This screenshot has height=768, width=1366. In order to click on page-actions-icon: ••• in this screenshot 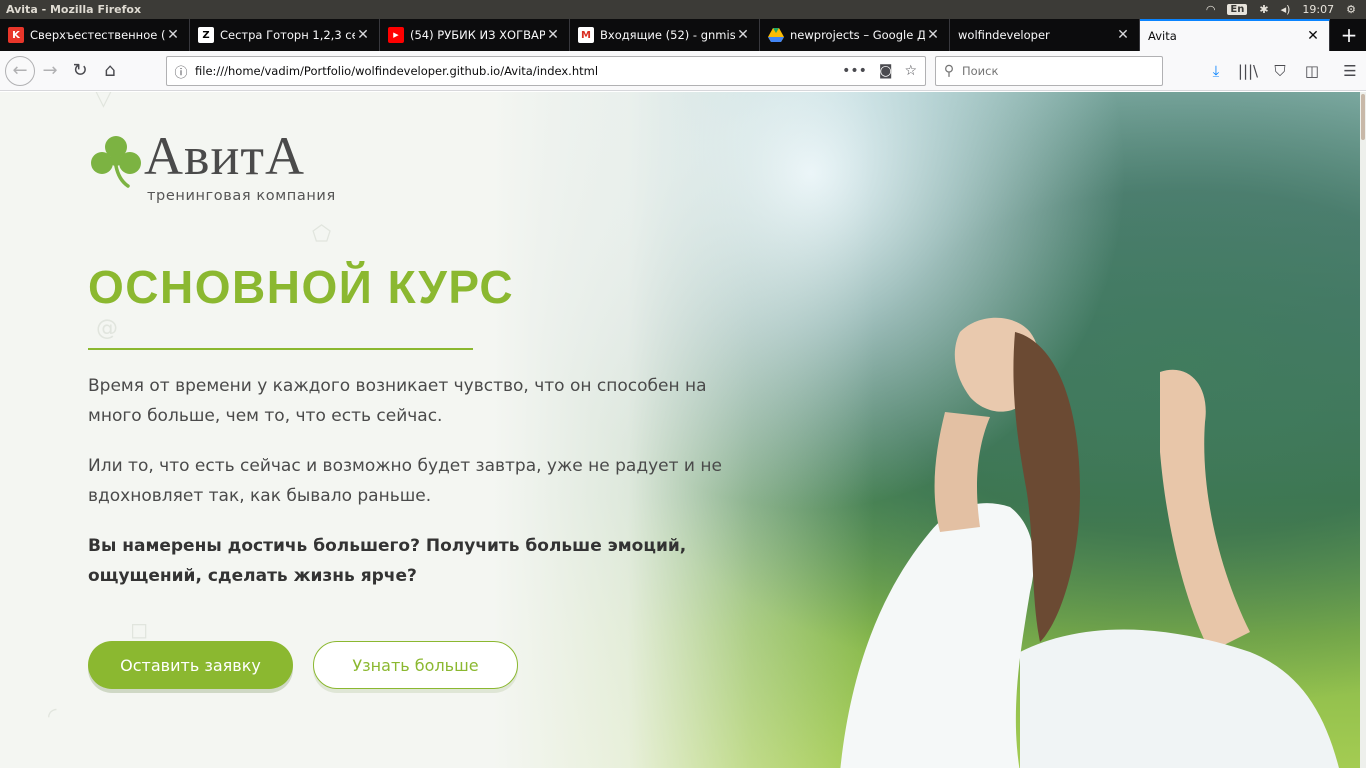, I will do `click(854, 71)`.